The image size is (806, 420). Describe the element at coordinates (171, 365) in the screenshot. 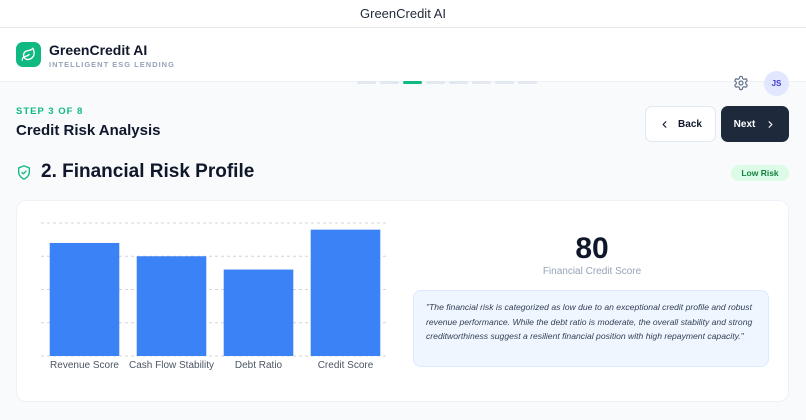

I see `chart-x-tick-label: Cash Flow Stability` at that location.